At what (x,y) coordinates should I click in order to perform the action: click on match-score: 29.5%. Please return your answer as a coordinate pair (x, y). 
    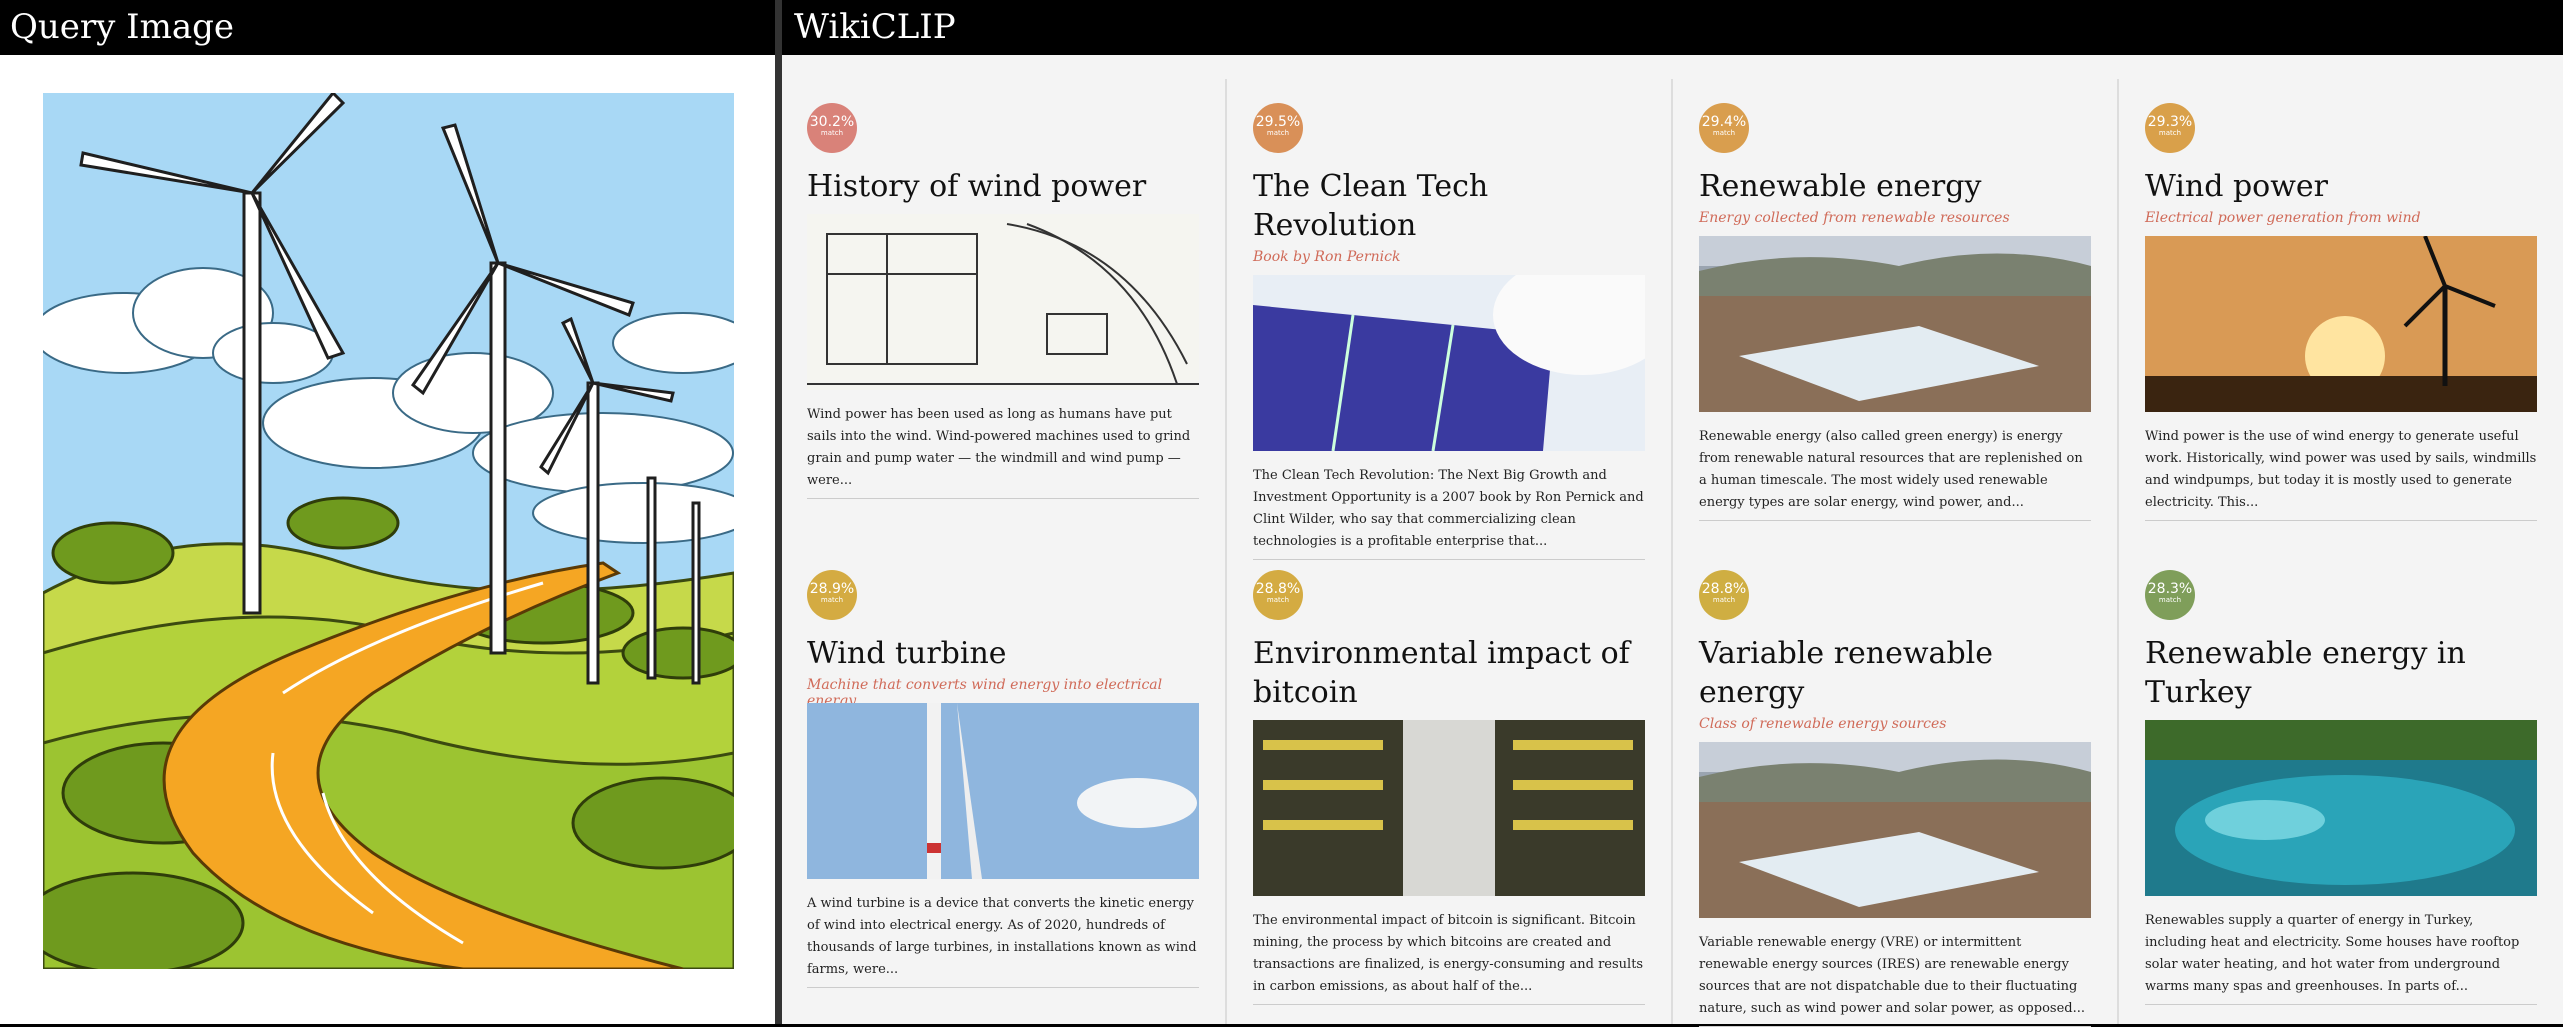
    Looking at the image, I should click on (1278, 122).